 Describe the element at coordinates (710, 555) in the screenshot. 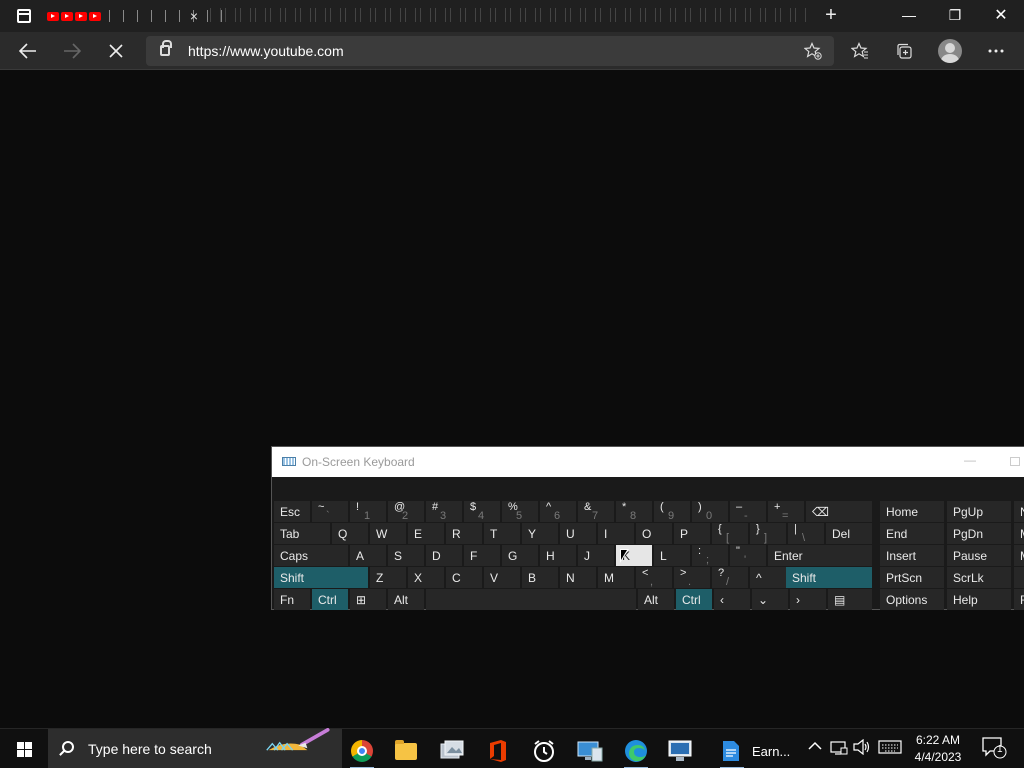

I see `osk-key-colon: :;` at that location.